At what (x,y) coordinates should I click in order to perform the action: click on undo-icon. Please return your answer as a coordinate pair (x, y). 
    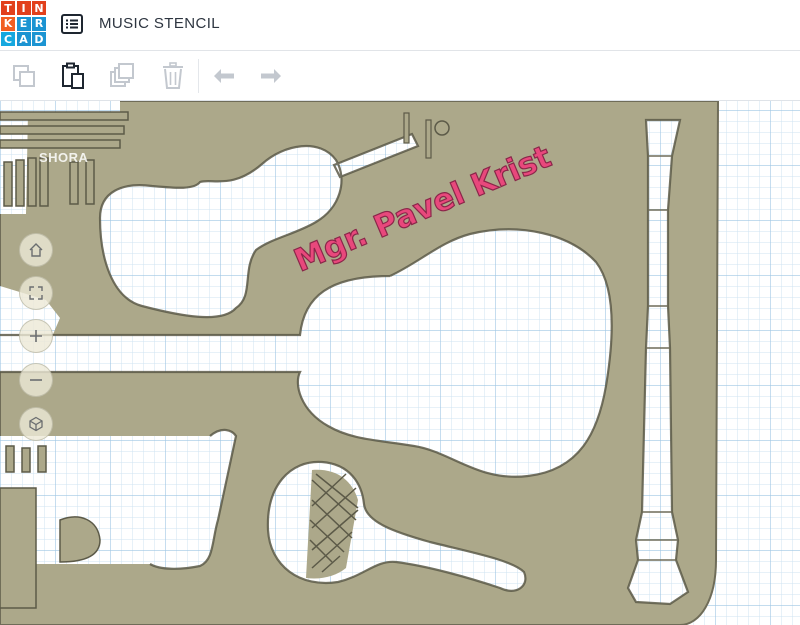
    Looking at the image, I should click on (224, 76).